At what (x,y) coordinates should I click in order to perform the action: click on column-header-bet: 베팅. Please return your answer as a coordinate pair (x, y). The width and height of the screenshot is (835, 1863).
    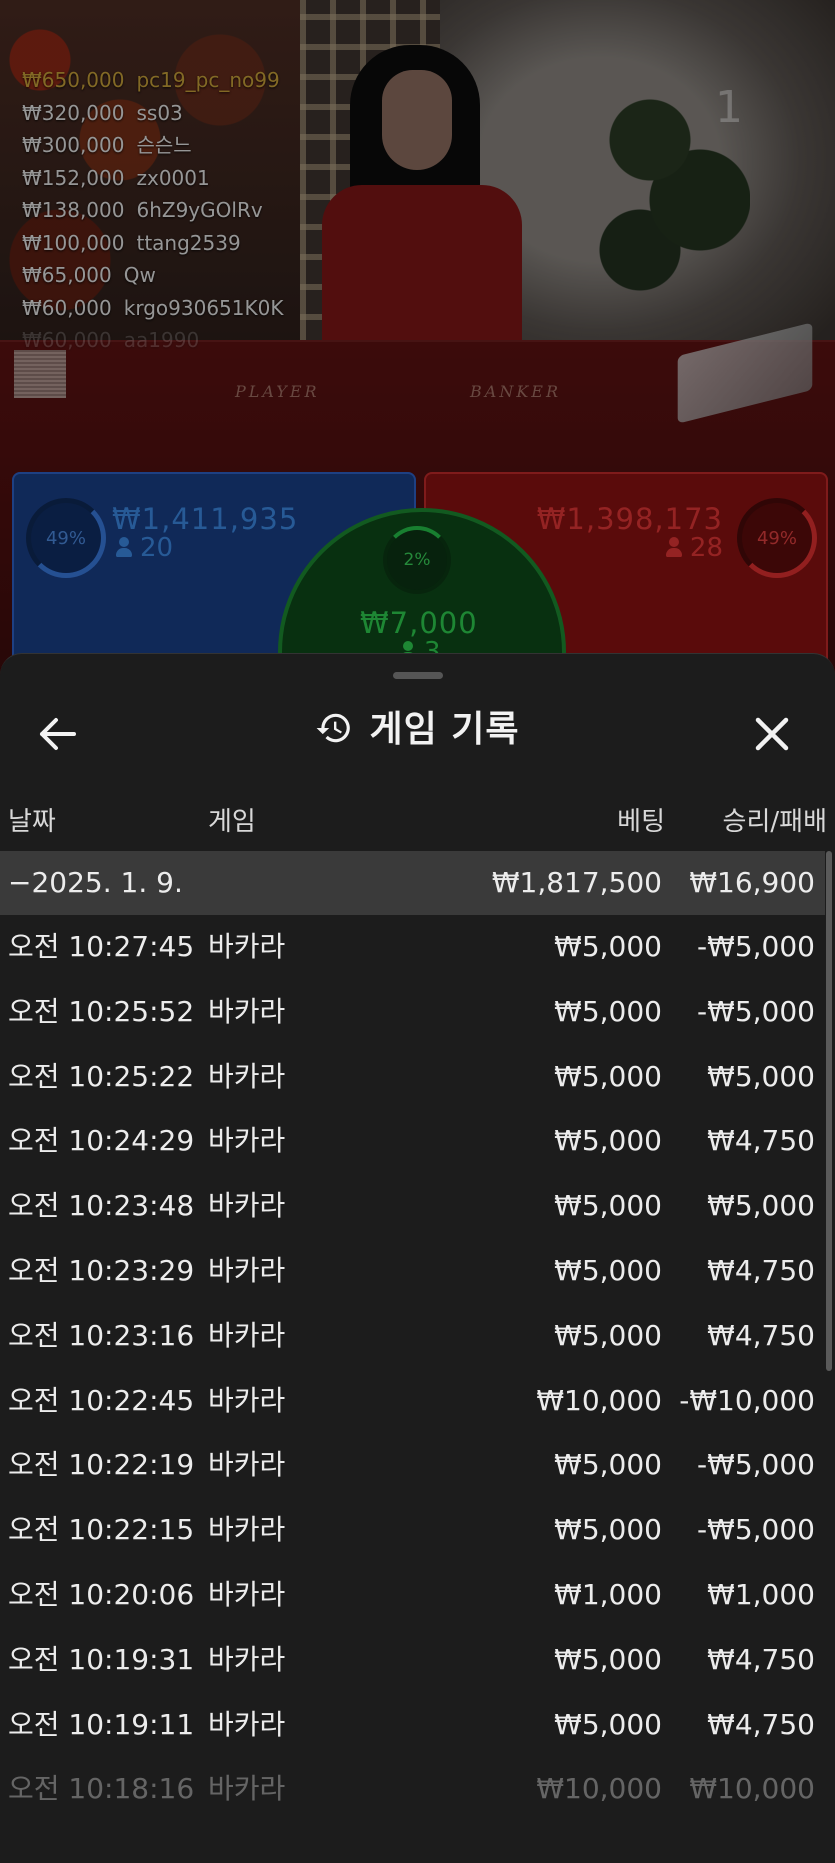
    Looking at the image, I should click on (641, 822).